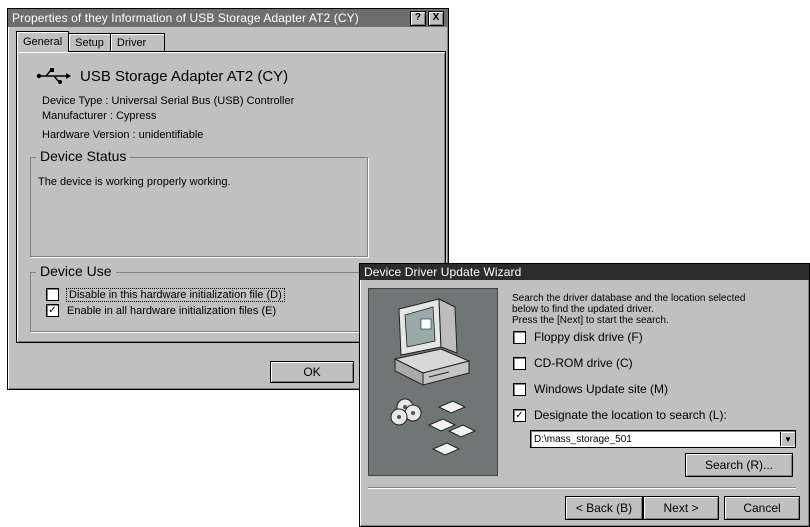 The image size is (810, 527). What do you see at coordinates (519, 337) in the screenshot?
I see `floppy-checkbox` at bounding box center [519, 337].